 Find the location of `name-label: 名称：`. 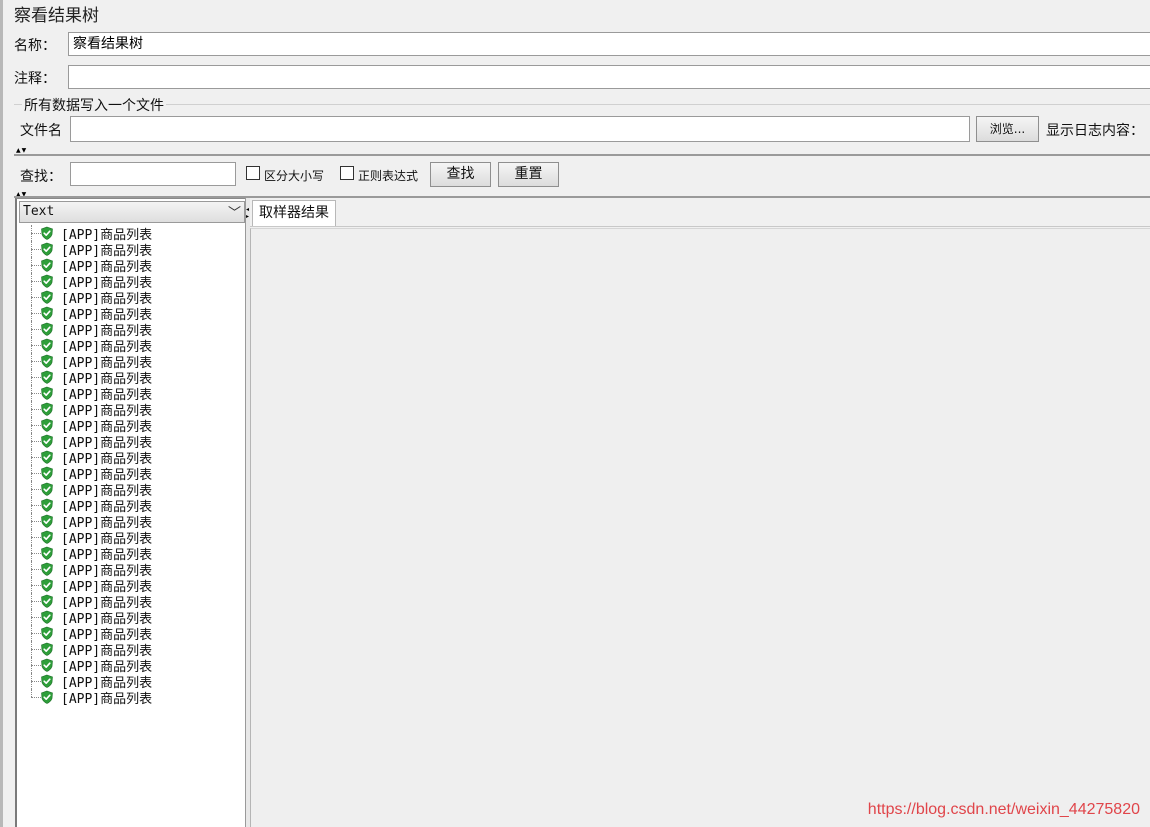

name-label: 名称： is located at coordinates (35, 46).